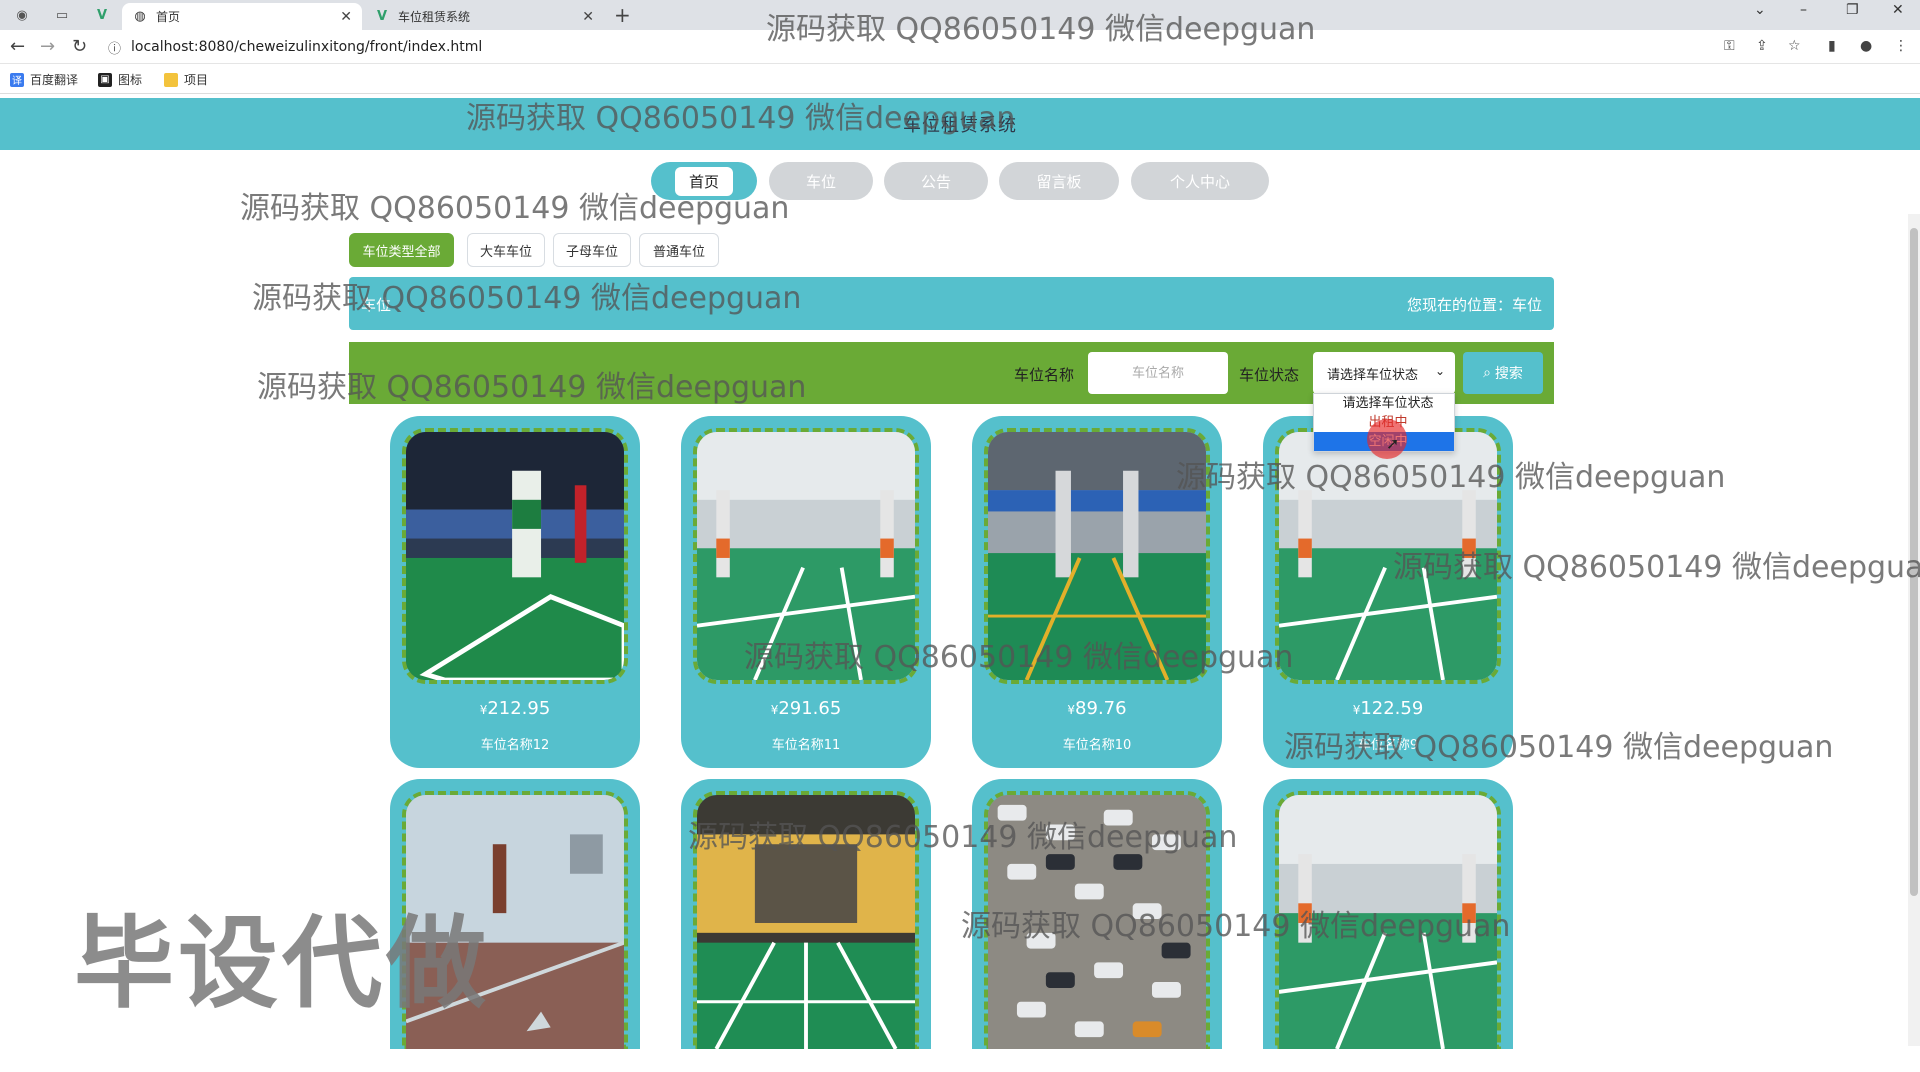 This screenshot has width=1920, height=1072. I want to click on bookmark-project: 项目, so click(186, 79).